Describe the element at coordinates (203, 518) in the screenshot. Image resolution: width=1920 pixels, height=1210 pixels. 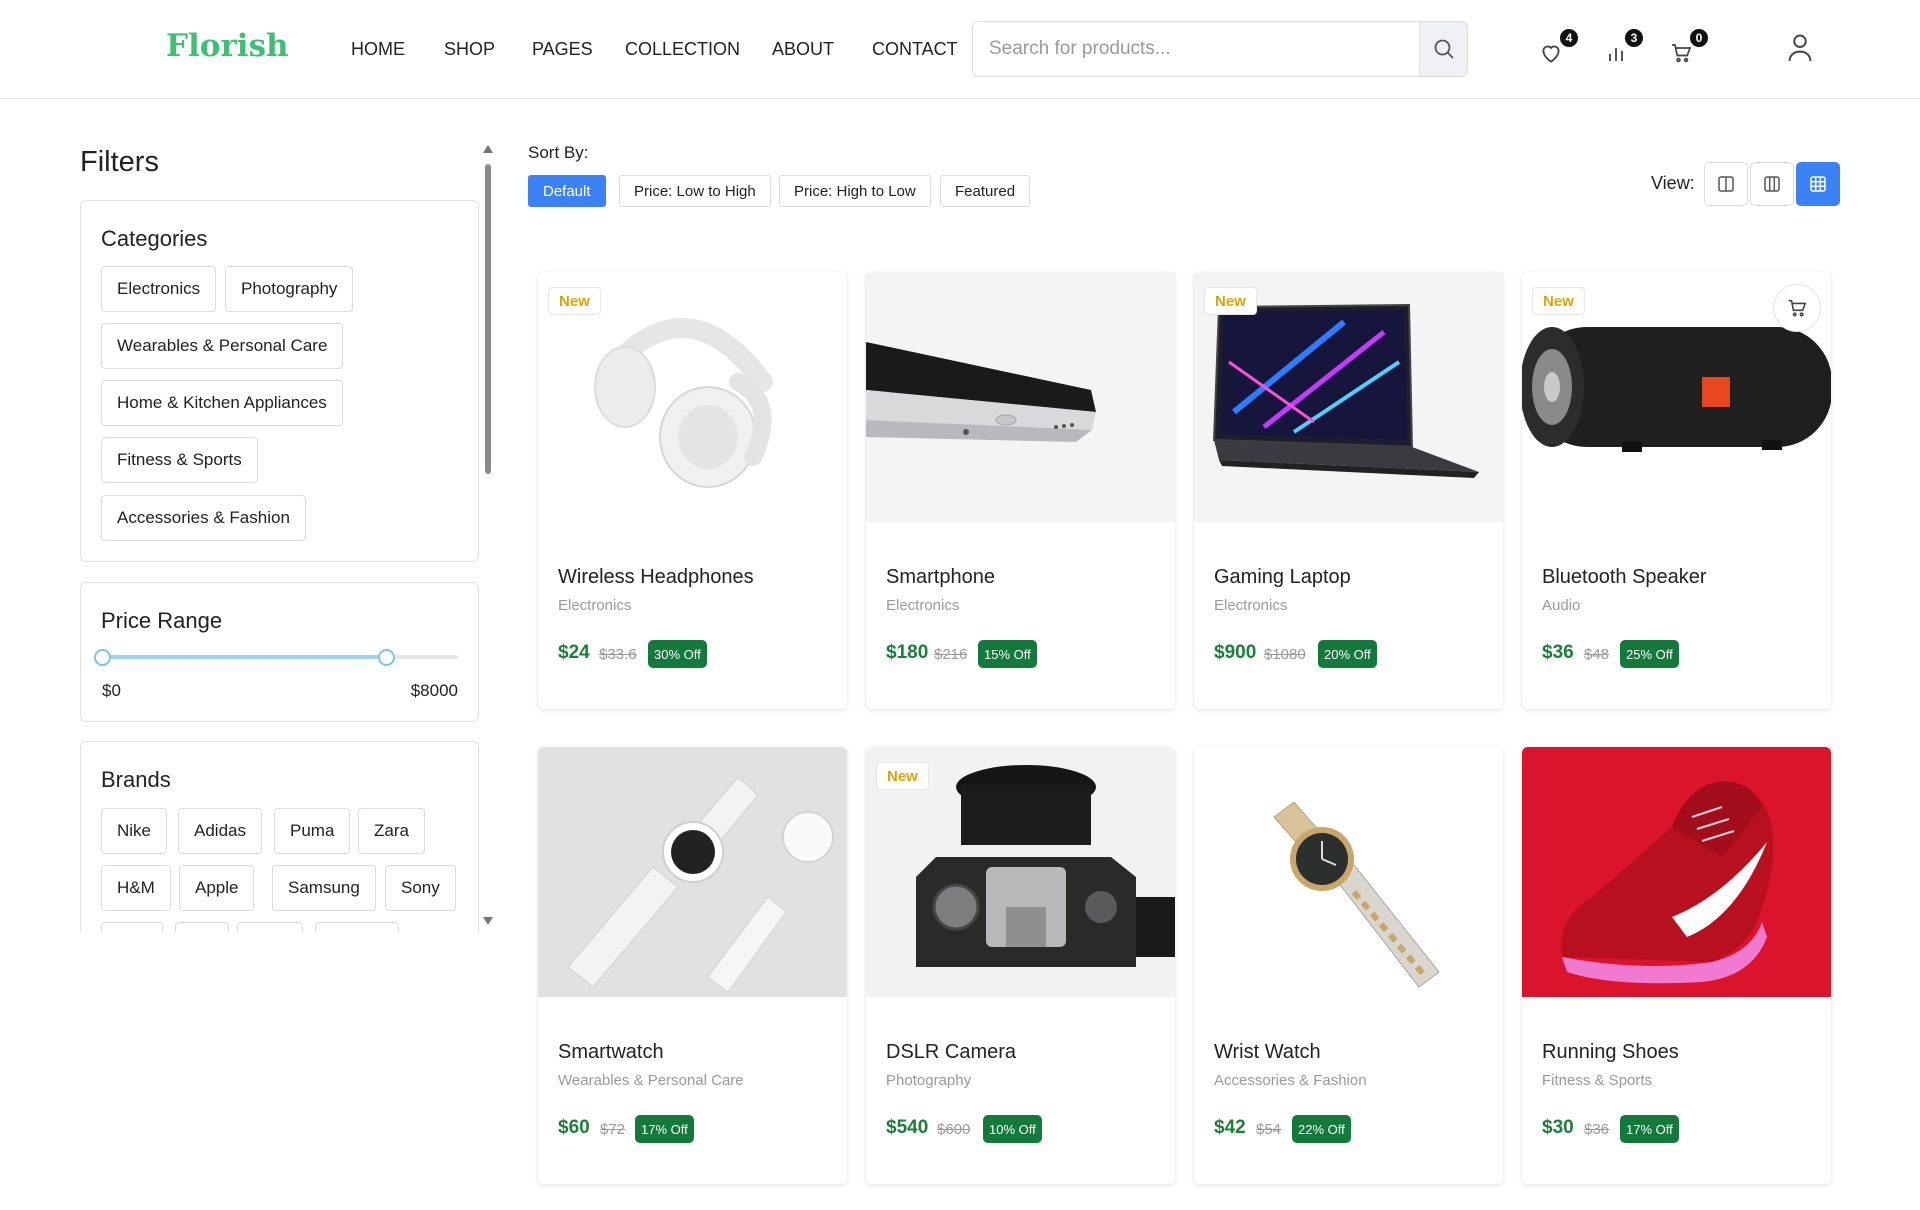
I see `category-chip: Accessories & Fashion` at that location.